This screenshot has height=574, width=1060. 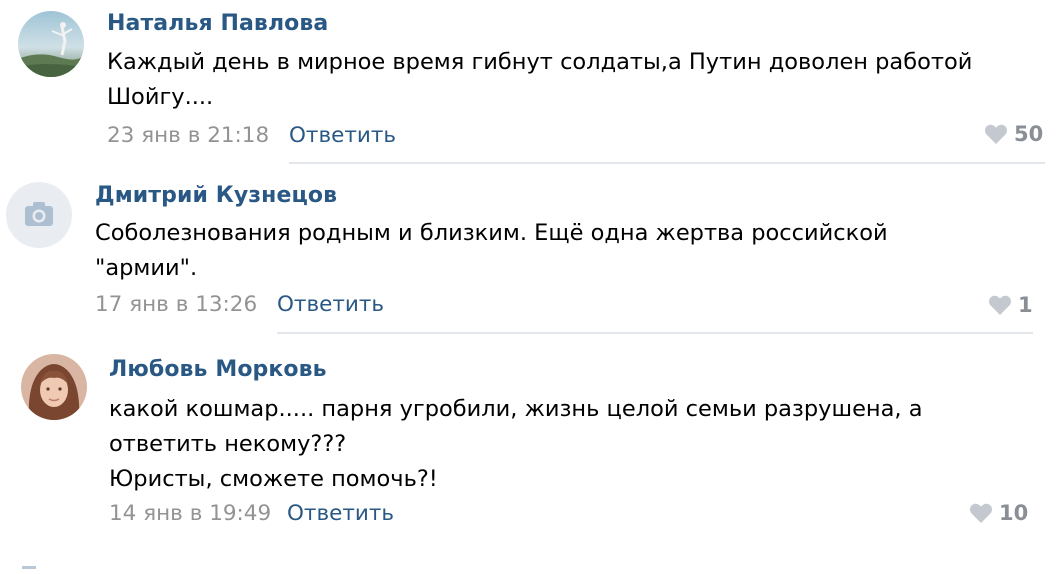 What do you see at coordinates (1014, 513) in the screenshot?
I see `like-count: 10` at bounding box center [1014, 513].